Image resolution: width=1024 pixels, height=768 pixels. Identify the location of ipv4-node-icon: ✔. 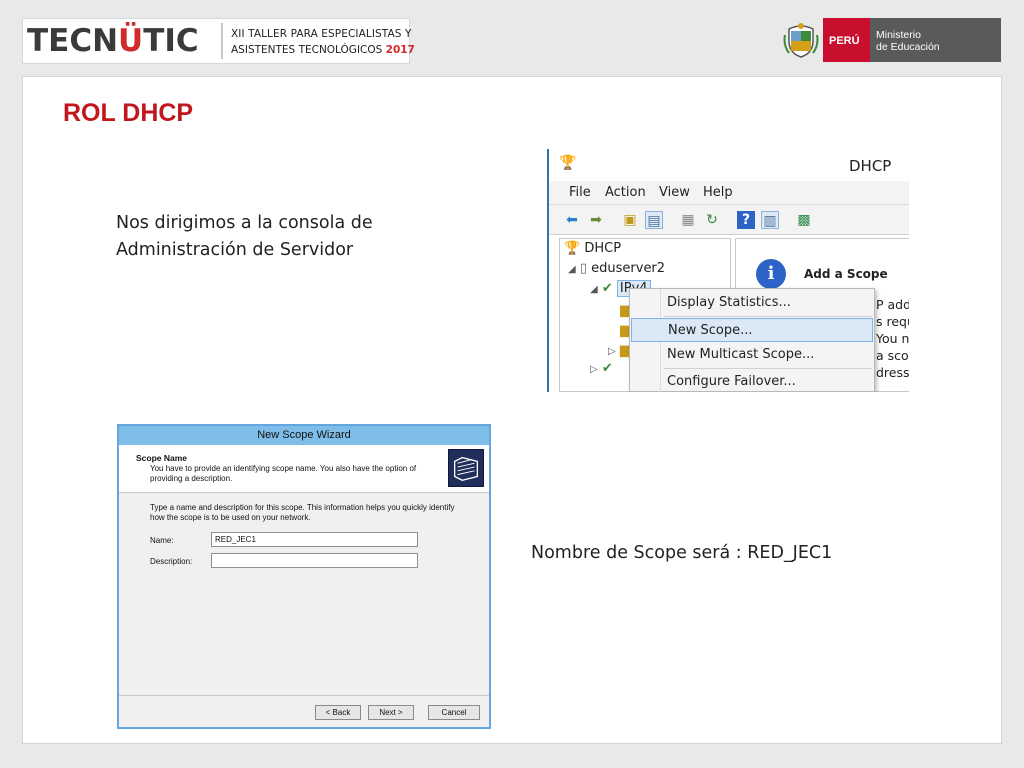
(607, 288).